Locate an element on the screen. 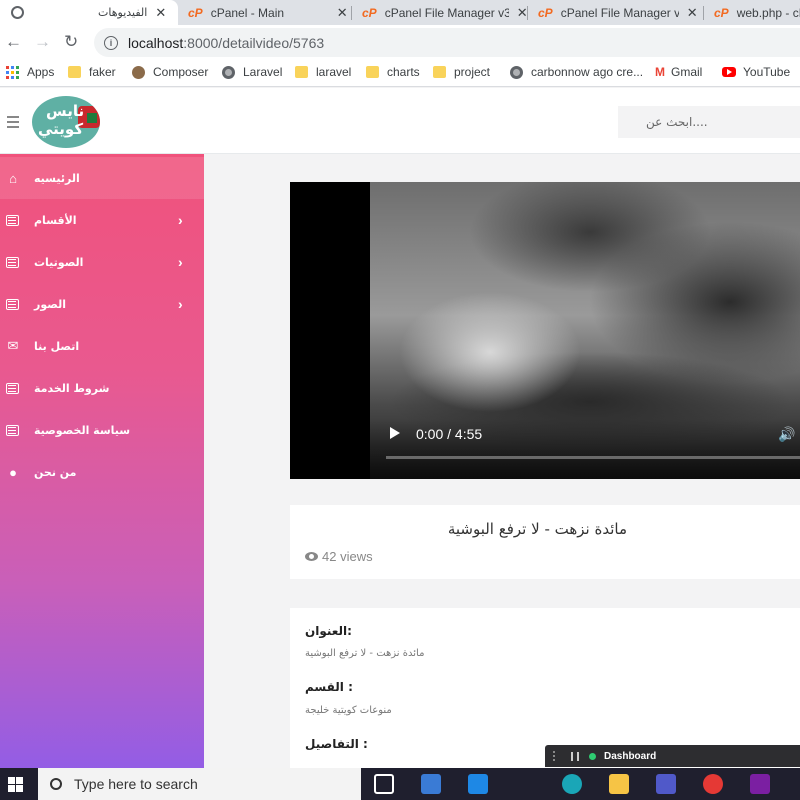 The width and height of the screenshot is (800, 800). sidebar-item-images: الصور › is located at coordinates (102, 304).